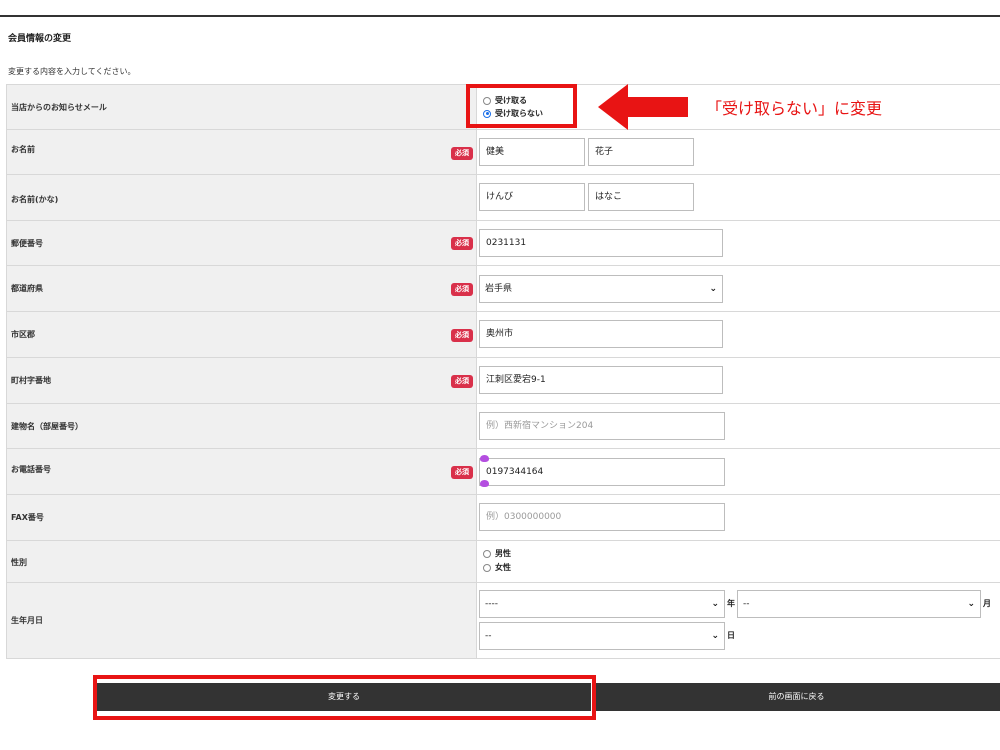 The image size is (1000, 750). What do you see at coordinates (488, 636) in the screenshot?
I see `birth-day-value: --` at bounding box center [488, 636].